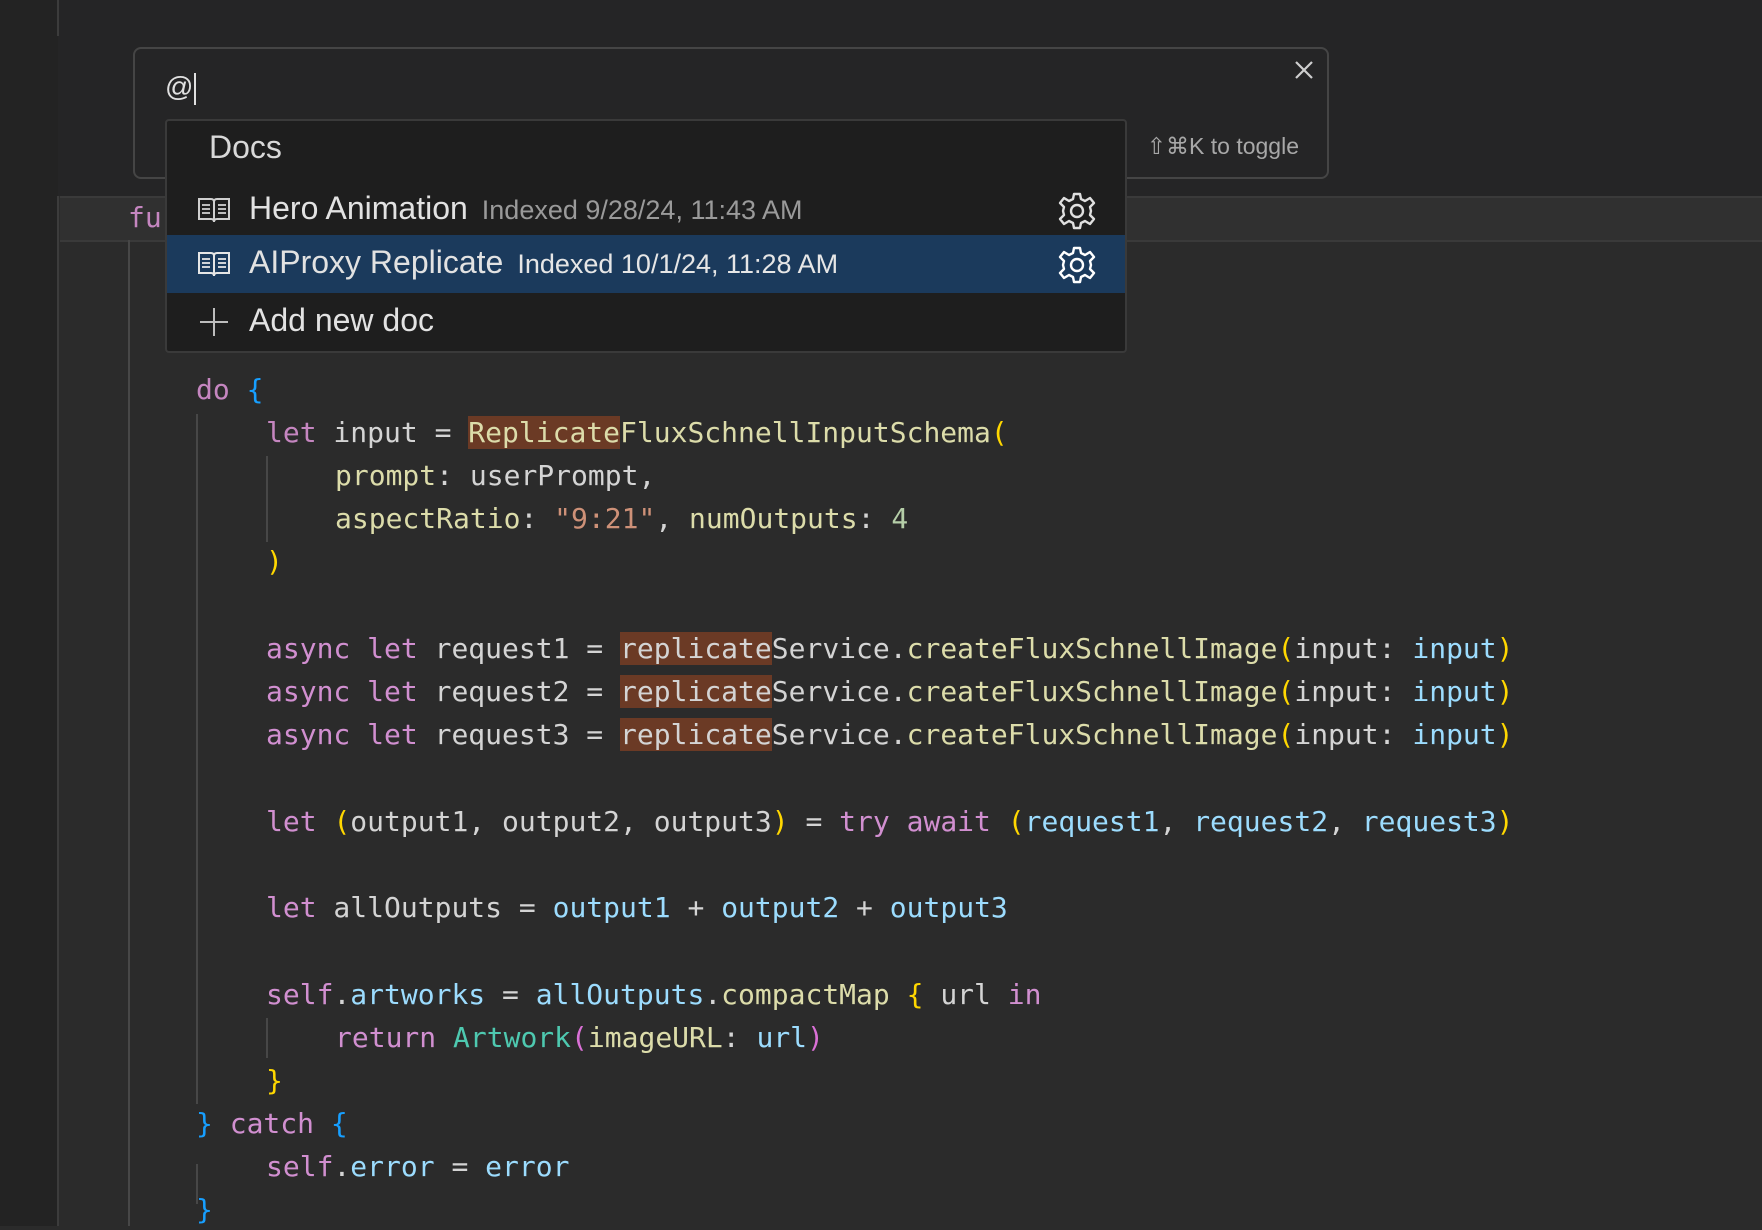 The width and height of the screenshot is (1762, 1230). Describe the element at coordinates (214, 322) in the screenshot. I see `plus-icon` at that location.